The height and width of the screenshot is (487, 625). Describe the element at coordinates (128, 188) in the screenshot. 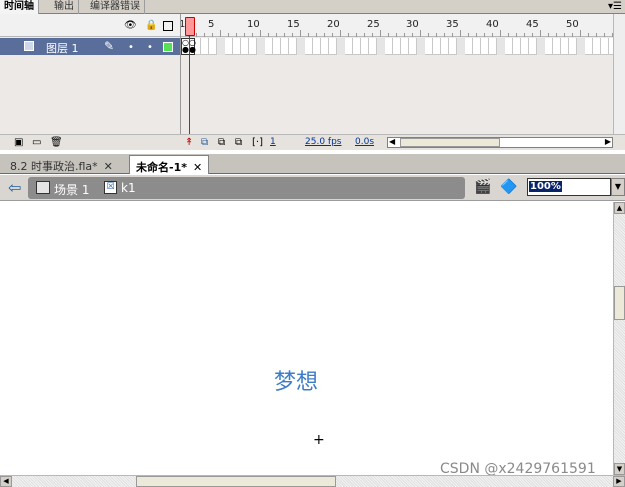

I see `breadcrumb-symbol: k1` at that location.